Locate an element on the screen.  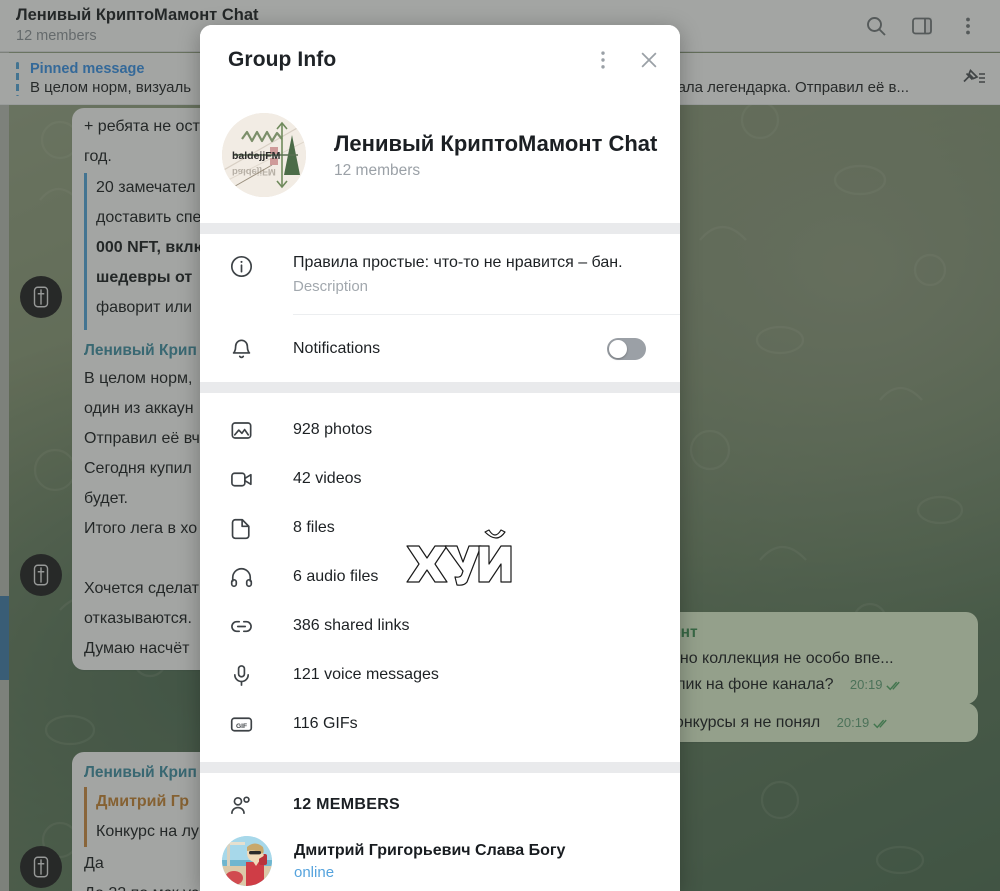
bell-icon is located at coordinates (241, 349).